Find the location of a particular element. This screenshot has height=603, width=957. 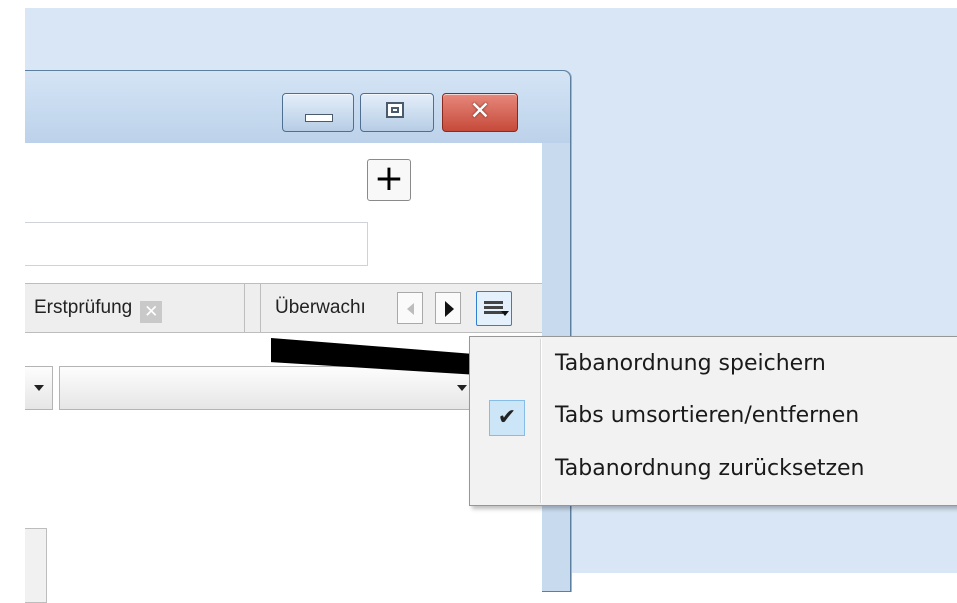

add-button: + is located at coordinates (389, 180).